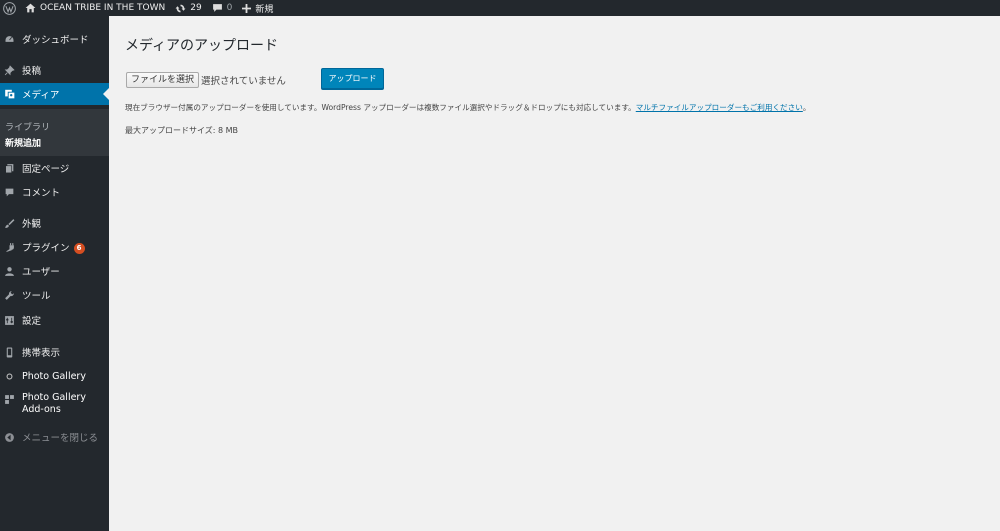 The height and width of the screenshot is (531, 1000). I want to click on page-icon, so click(9, 168).